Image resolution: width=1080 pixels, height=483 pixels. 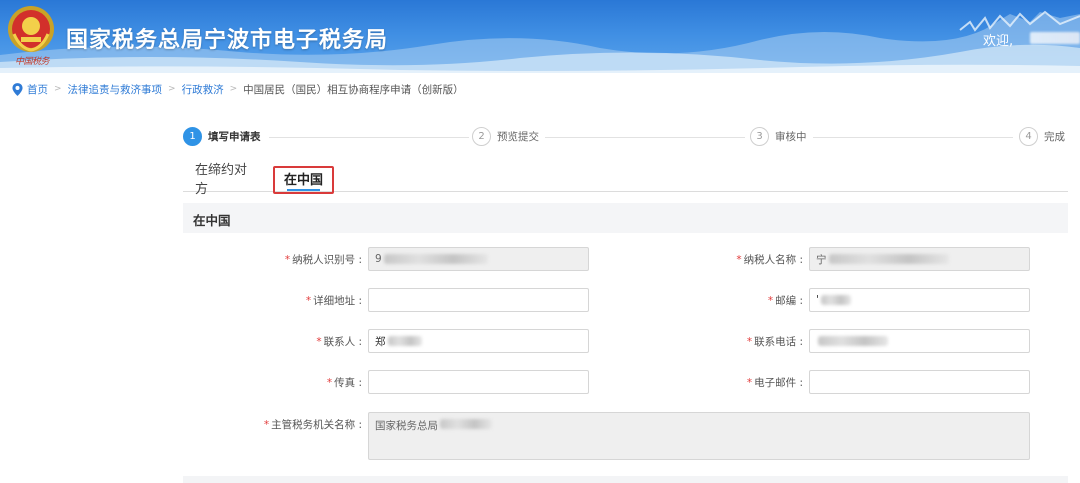 I want to click on tax-authority-field: 国家税务总局, so click(x=699, y=436).